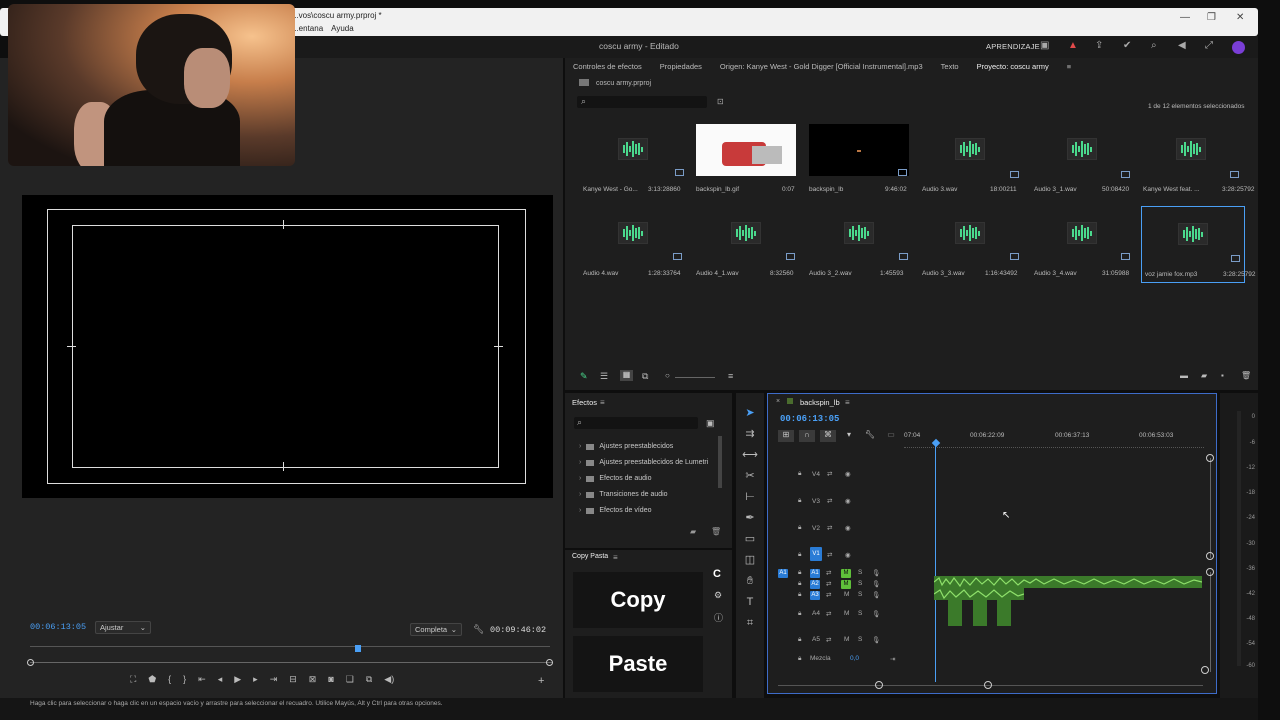  What do you see at coordinates (750, 434) in the screenshot?
I see `track-select-icon: ⇉` at bounding box center [750, 434].